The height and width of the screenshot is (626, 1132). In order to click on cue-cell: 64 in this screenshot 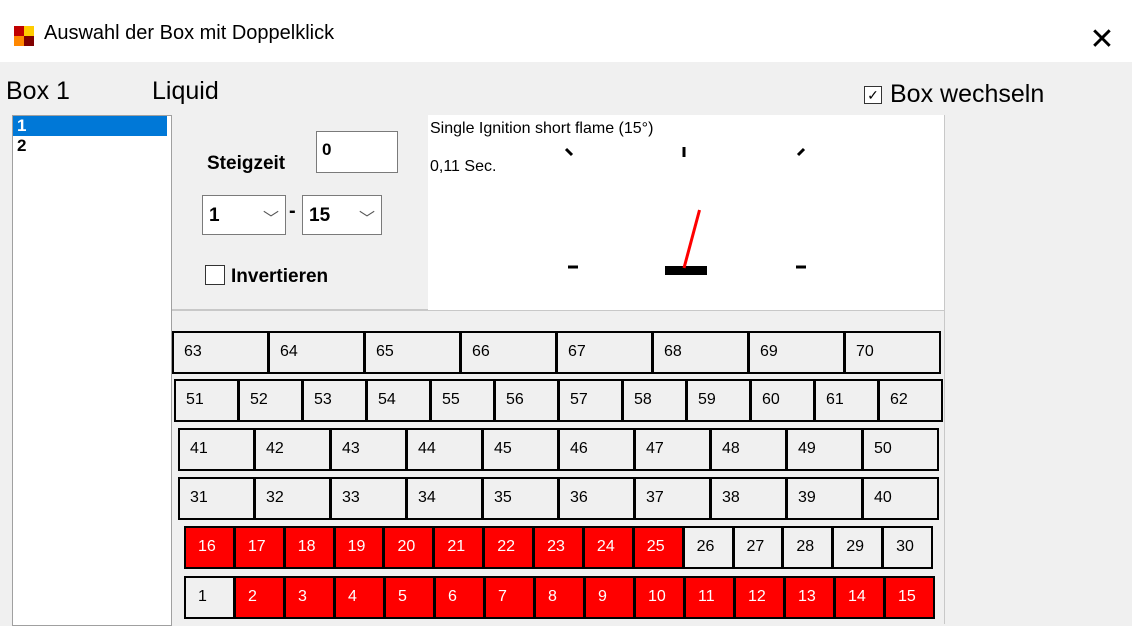, I will do `click(316, 352)`.